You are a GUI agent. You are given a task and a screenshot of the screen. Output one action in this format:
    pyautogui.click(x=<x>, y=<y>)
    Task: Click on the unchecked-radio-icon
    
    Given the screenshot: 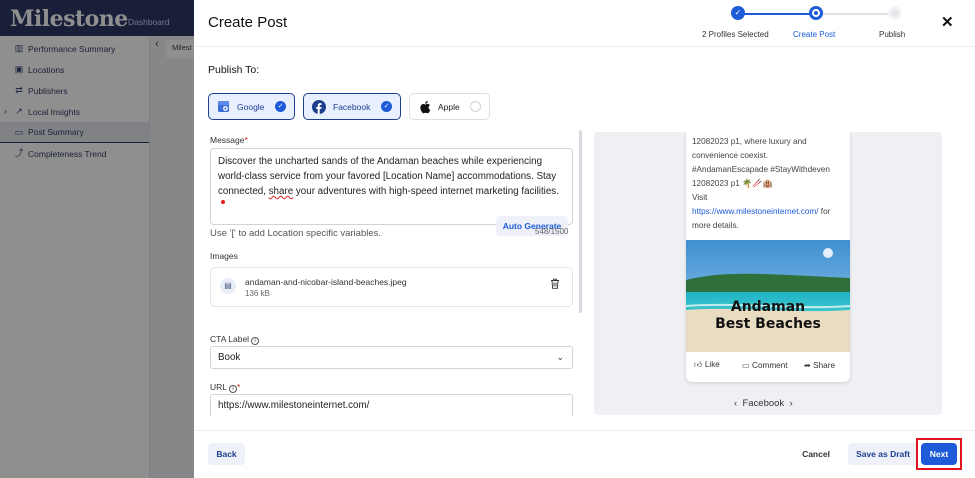 What is the action you would take?
    pyautogui.click(x=475, y=106)
    